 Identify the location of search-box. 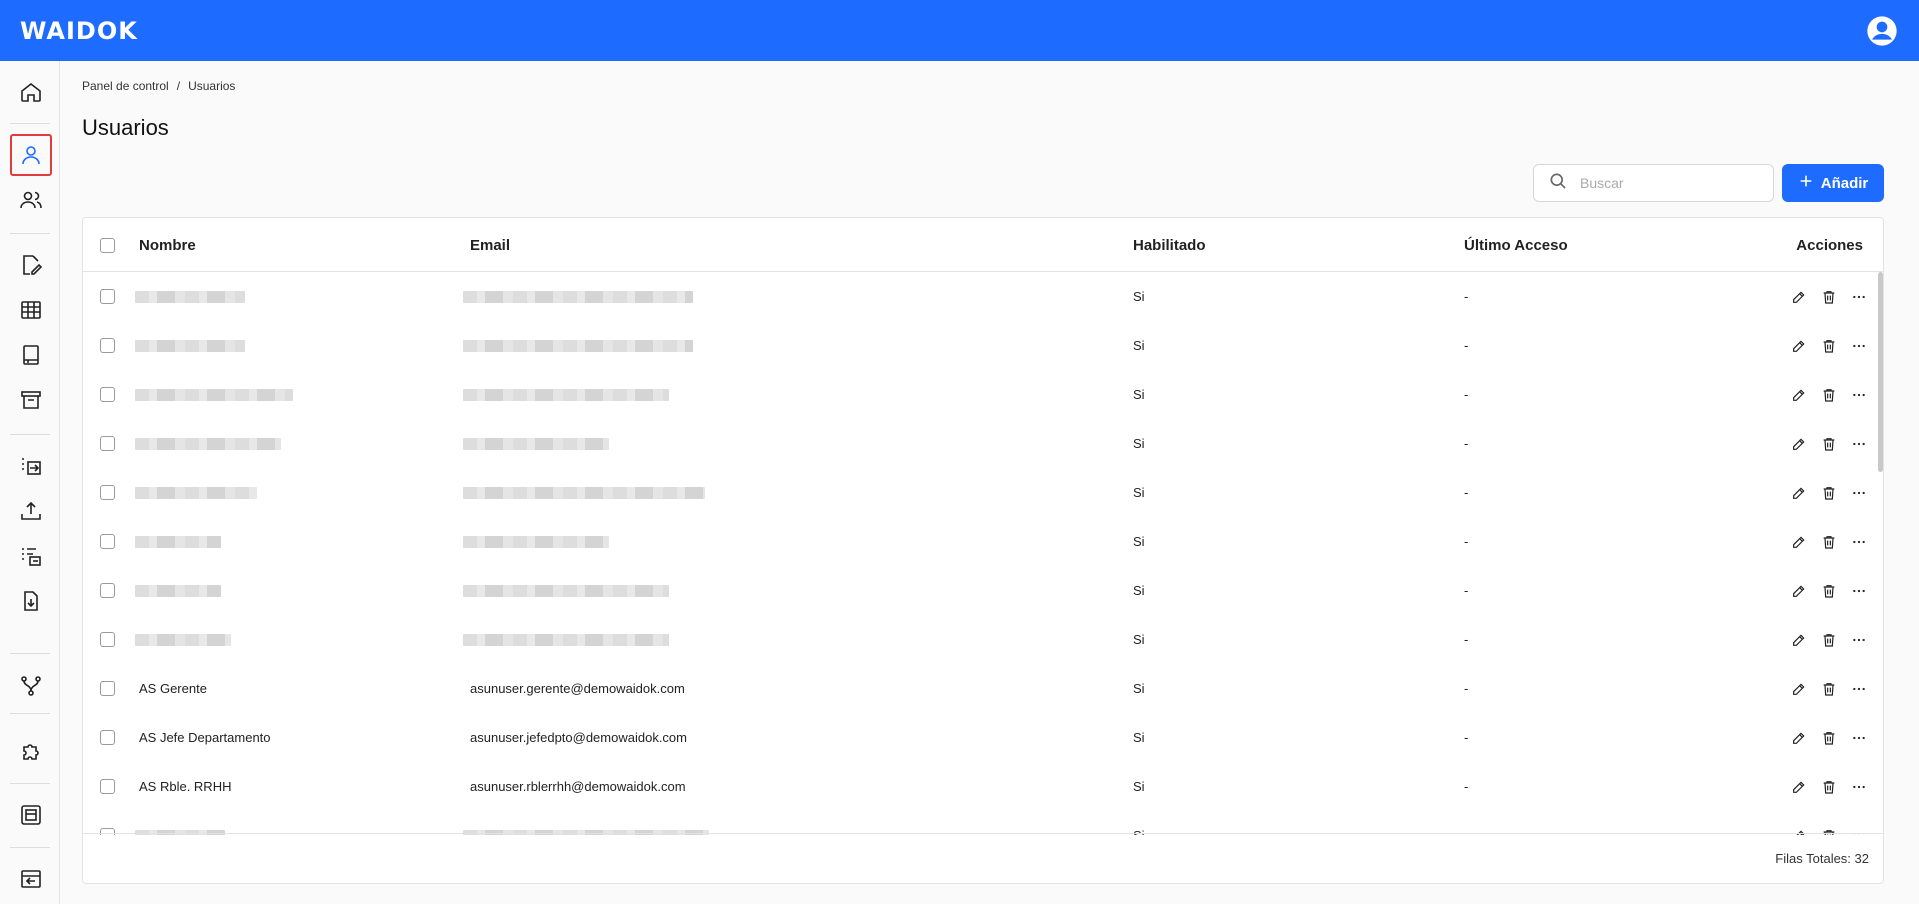
(1653, 183).